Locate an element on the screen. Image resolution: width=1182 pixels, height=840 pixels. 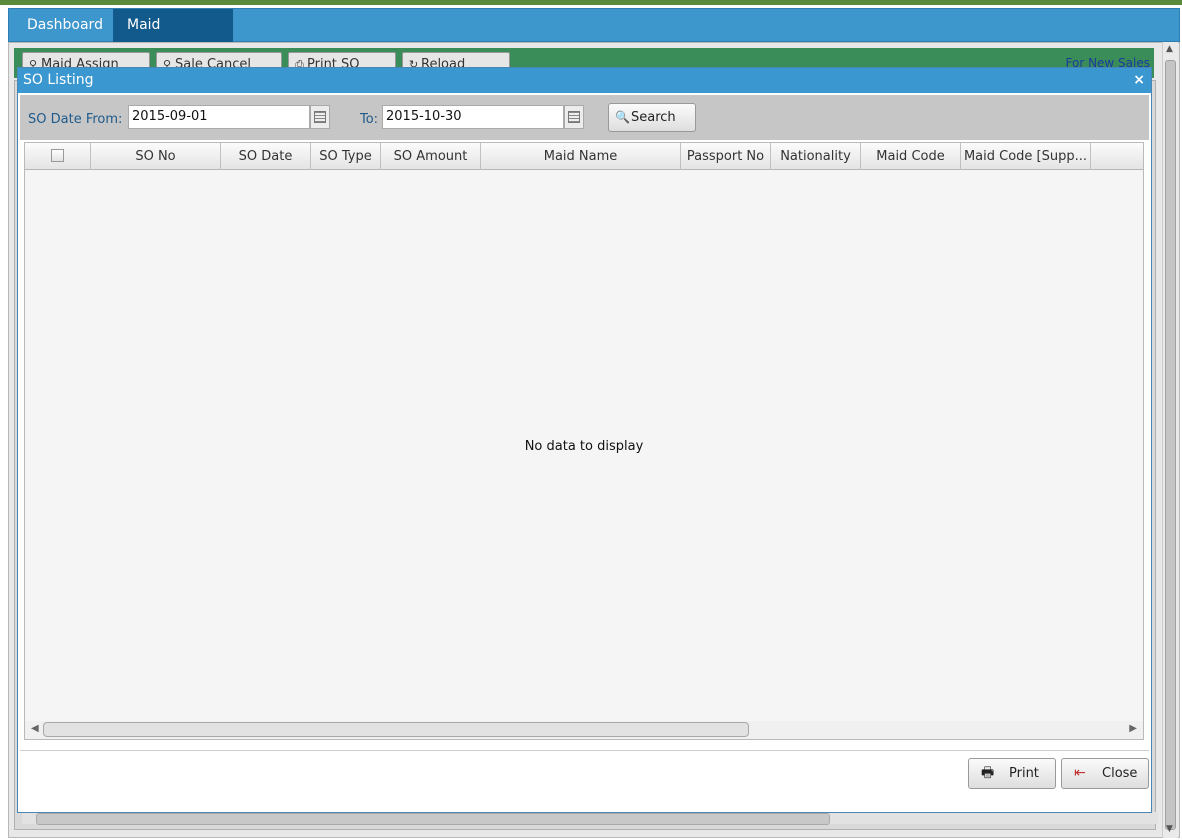
column-so-no: SO No is located at coordinates (156, 156).